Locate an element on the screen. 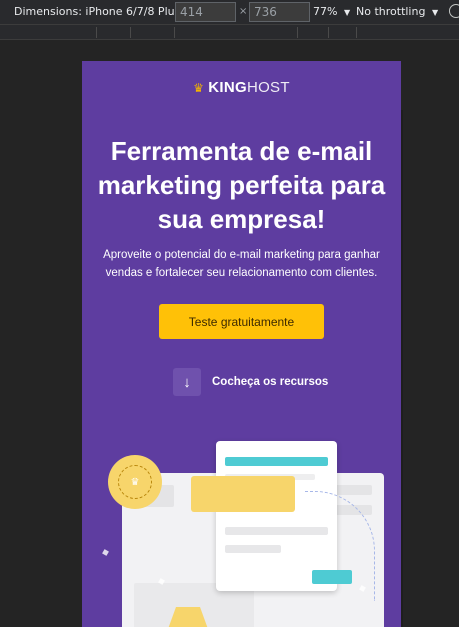 Image resolution: width=459 pixels, height=627 pixels. throttling-value: No throttling is located at coordinates (391, 11).